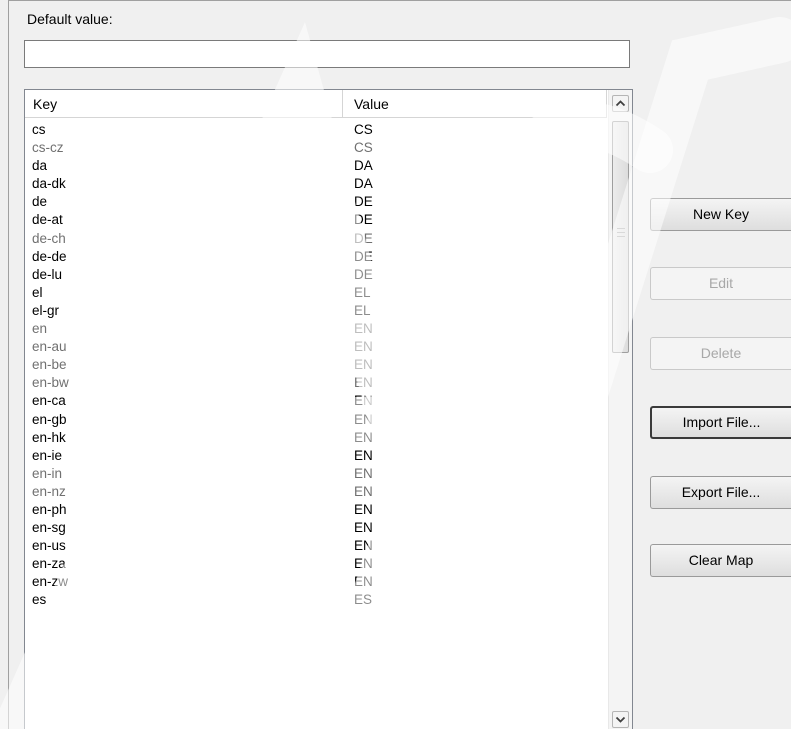 The image size is (791, 729). I want to click on table-row: en-au EN, so click(316, 347).